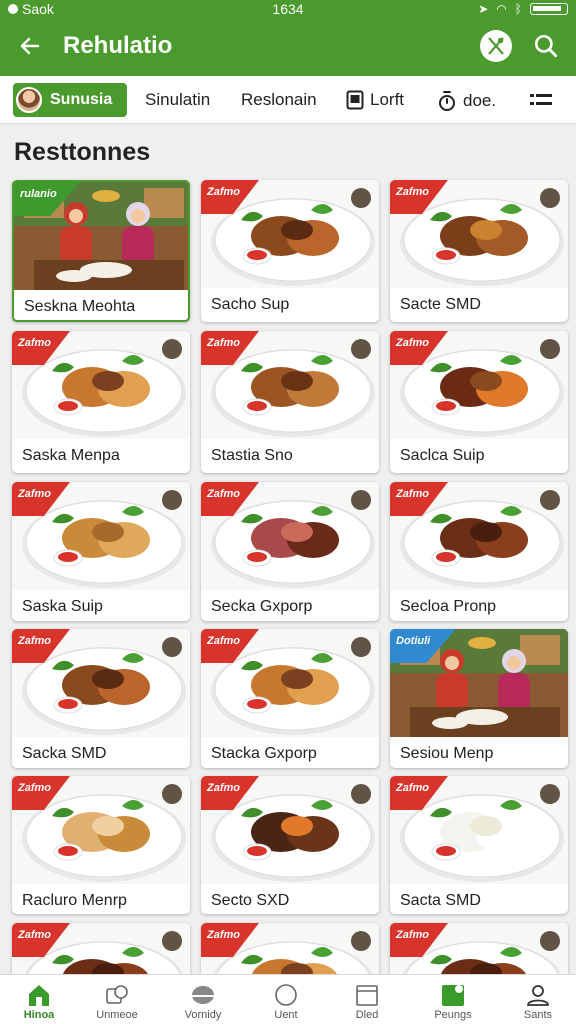 Image resolution: width=576 pixels, height=1024 pixels. I want to click on restaurant-card: Dotiuli Sesiou Menp, so click(479, 698).